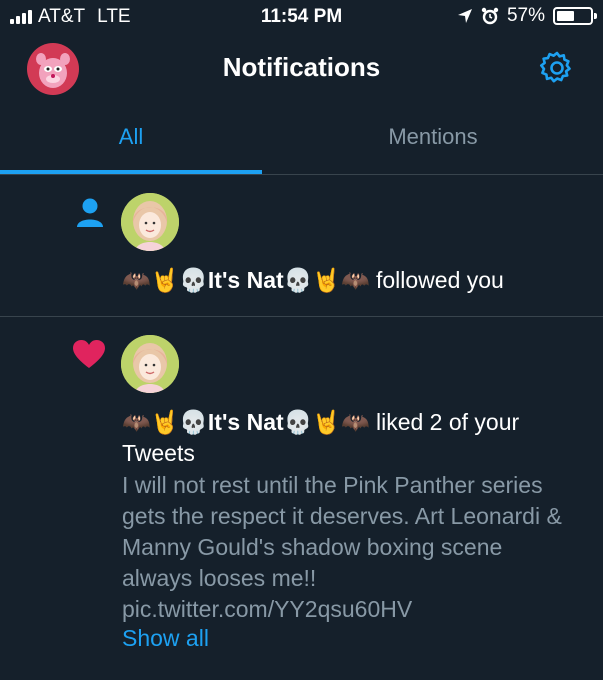  I want to click on alarm-icon, so click(490, 16).